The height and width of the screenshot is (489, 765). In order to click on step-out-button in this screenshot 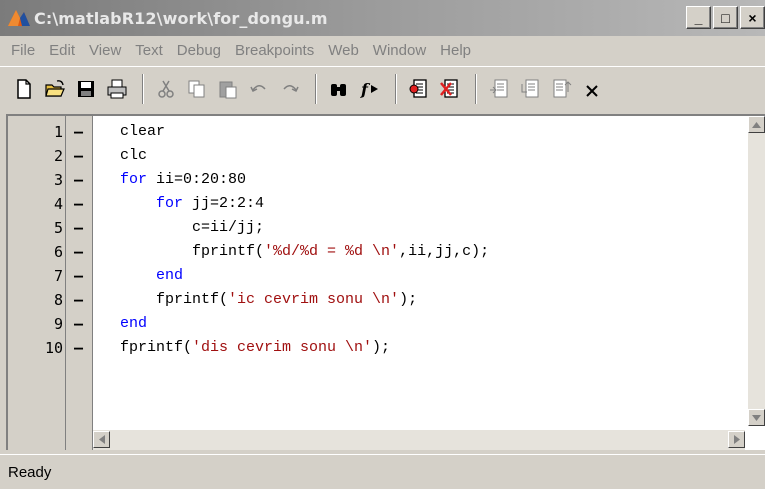, I will do `click(561, 89)`.